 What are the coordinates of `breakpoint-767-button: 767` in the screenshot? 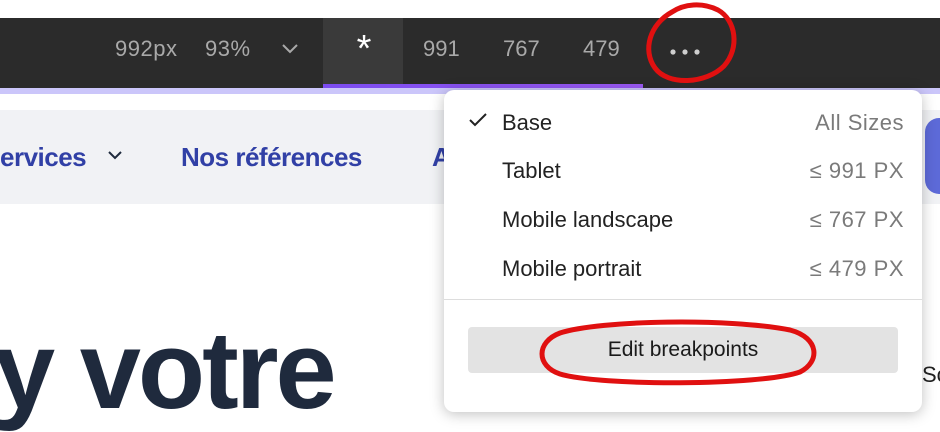 It's located at (521, 49).